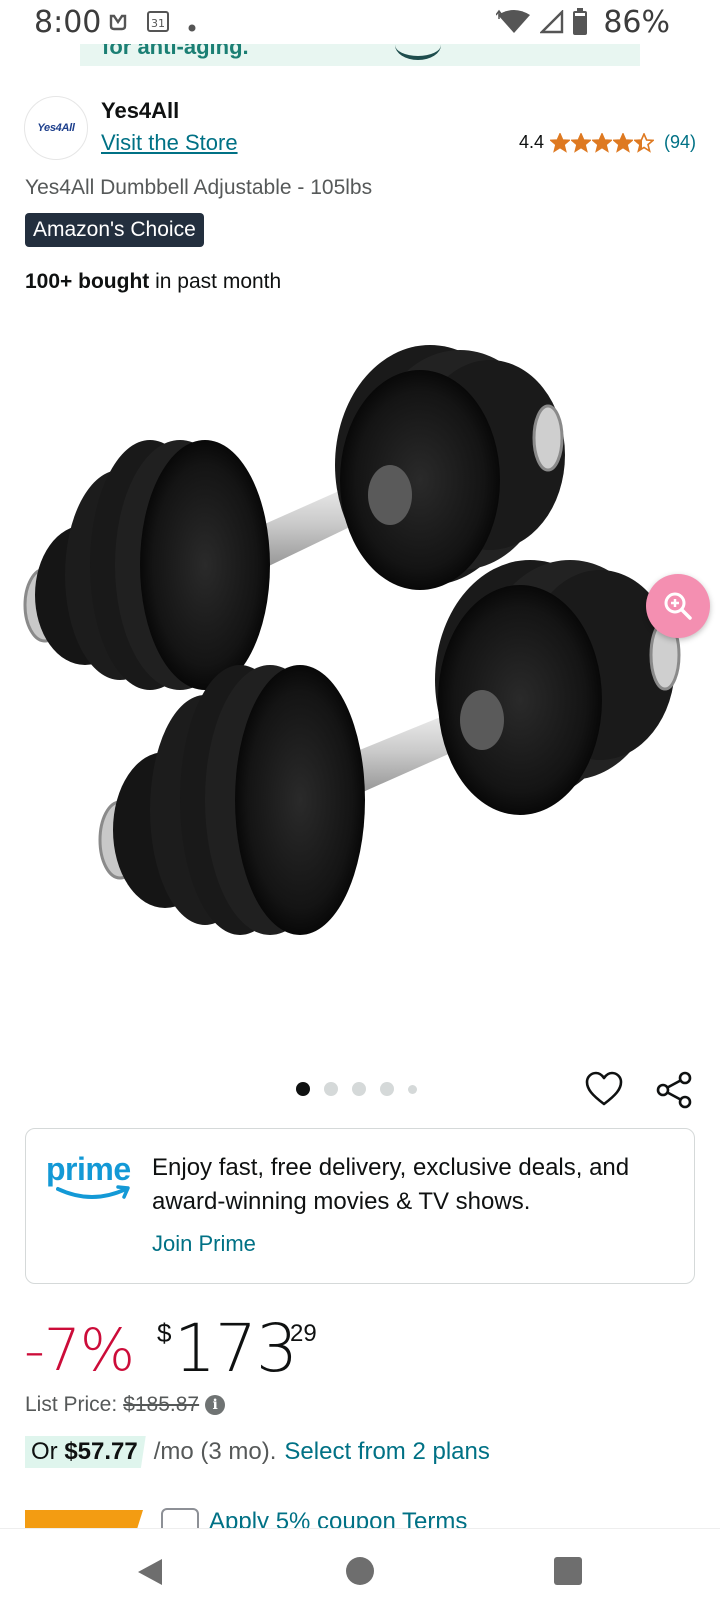  I want to click on share-button, so click(674, 1090).